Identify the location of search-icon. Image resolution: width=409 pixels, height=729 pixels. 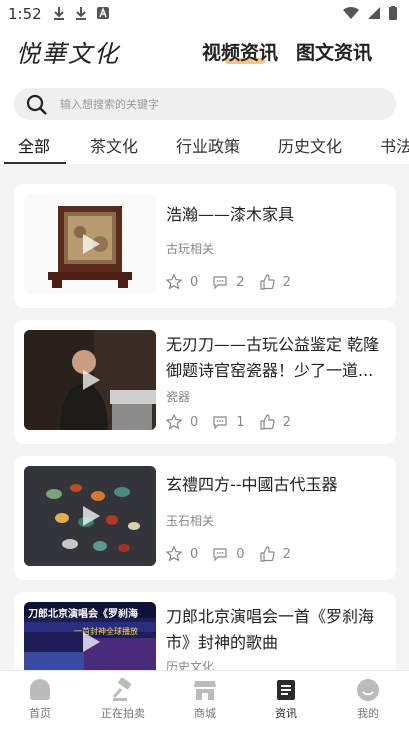
(36, 104).